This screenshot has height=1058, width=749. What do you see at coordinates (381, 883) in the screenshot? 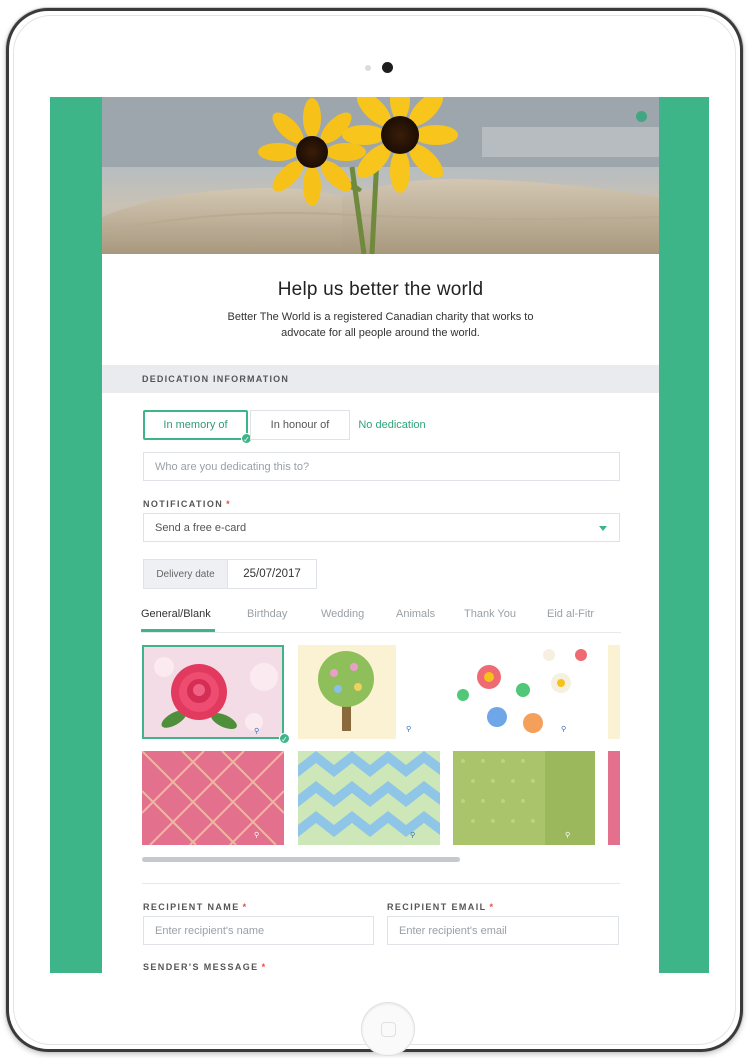
I see `divider` at bounding box center [381, 883].